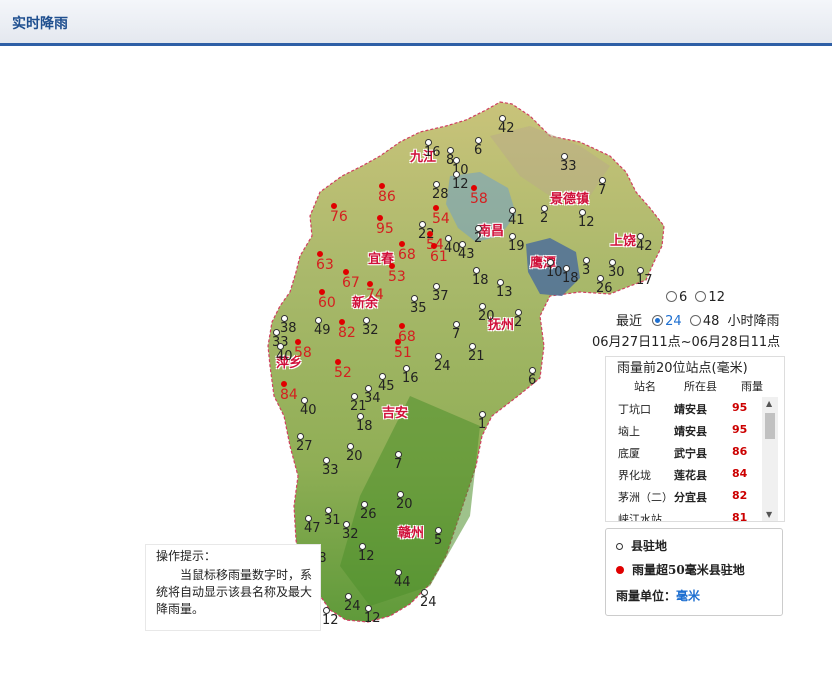 This screenshot has width=832, height=679. What do you see at coordinates (440, 194) in the screenshot?
I see `station-rain-value: 28` at bounding box center [440, 194].